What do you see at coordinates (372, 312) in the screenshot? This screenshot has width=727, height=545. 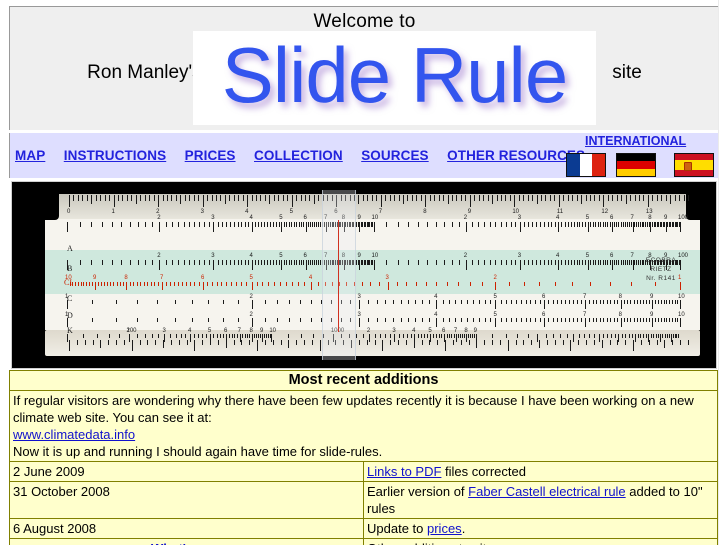 I see `rule-lower-stock` at bounding box center [372, 312].